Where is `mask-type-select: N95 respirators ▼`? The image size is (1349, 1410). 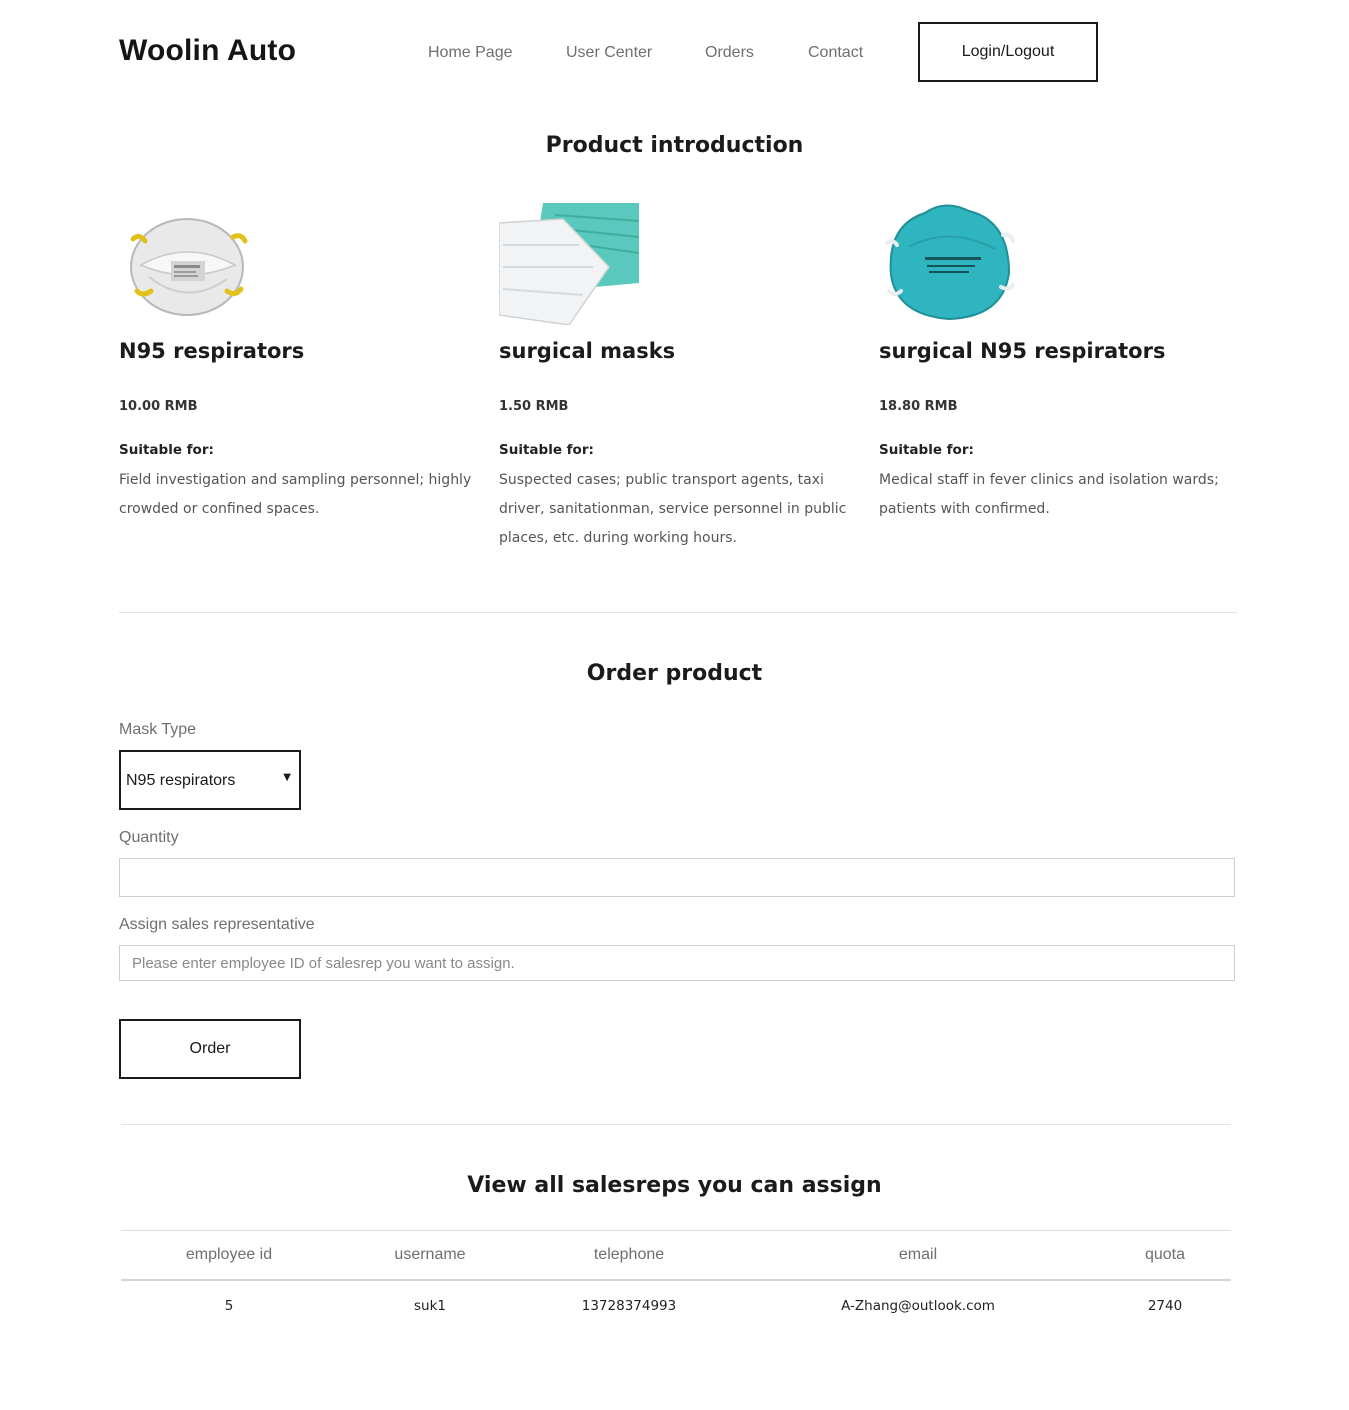 mask-type-select: N95 respirators ▼ is located at coordinates (210, 780).